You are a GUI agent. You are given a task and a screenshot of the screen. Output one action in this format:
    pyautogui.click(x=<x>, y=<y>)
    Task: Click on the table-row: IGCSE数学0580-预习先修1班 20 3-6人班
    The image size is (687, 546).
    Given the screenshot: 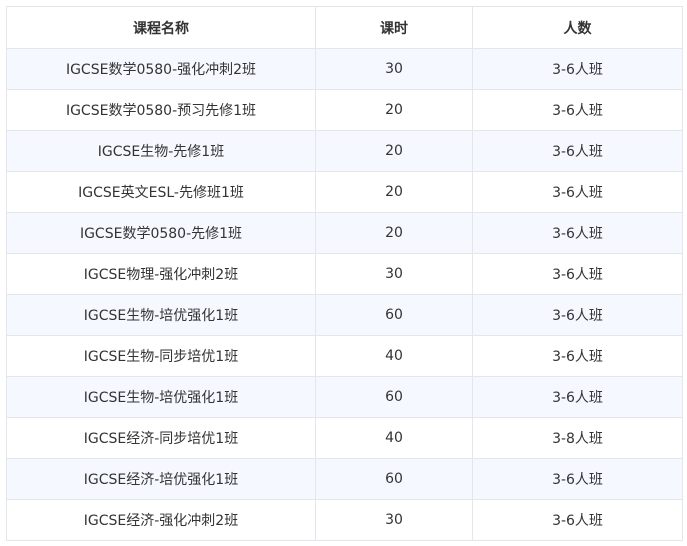 What is the action you would take?
    pyautogui.click(x=344, y=110)
    